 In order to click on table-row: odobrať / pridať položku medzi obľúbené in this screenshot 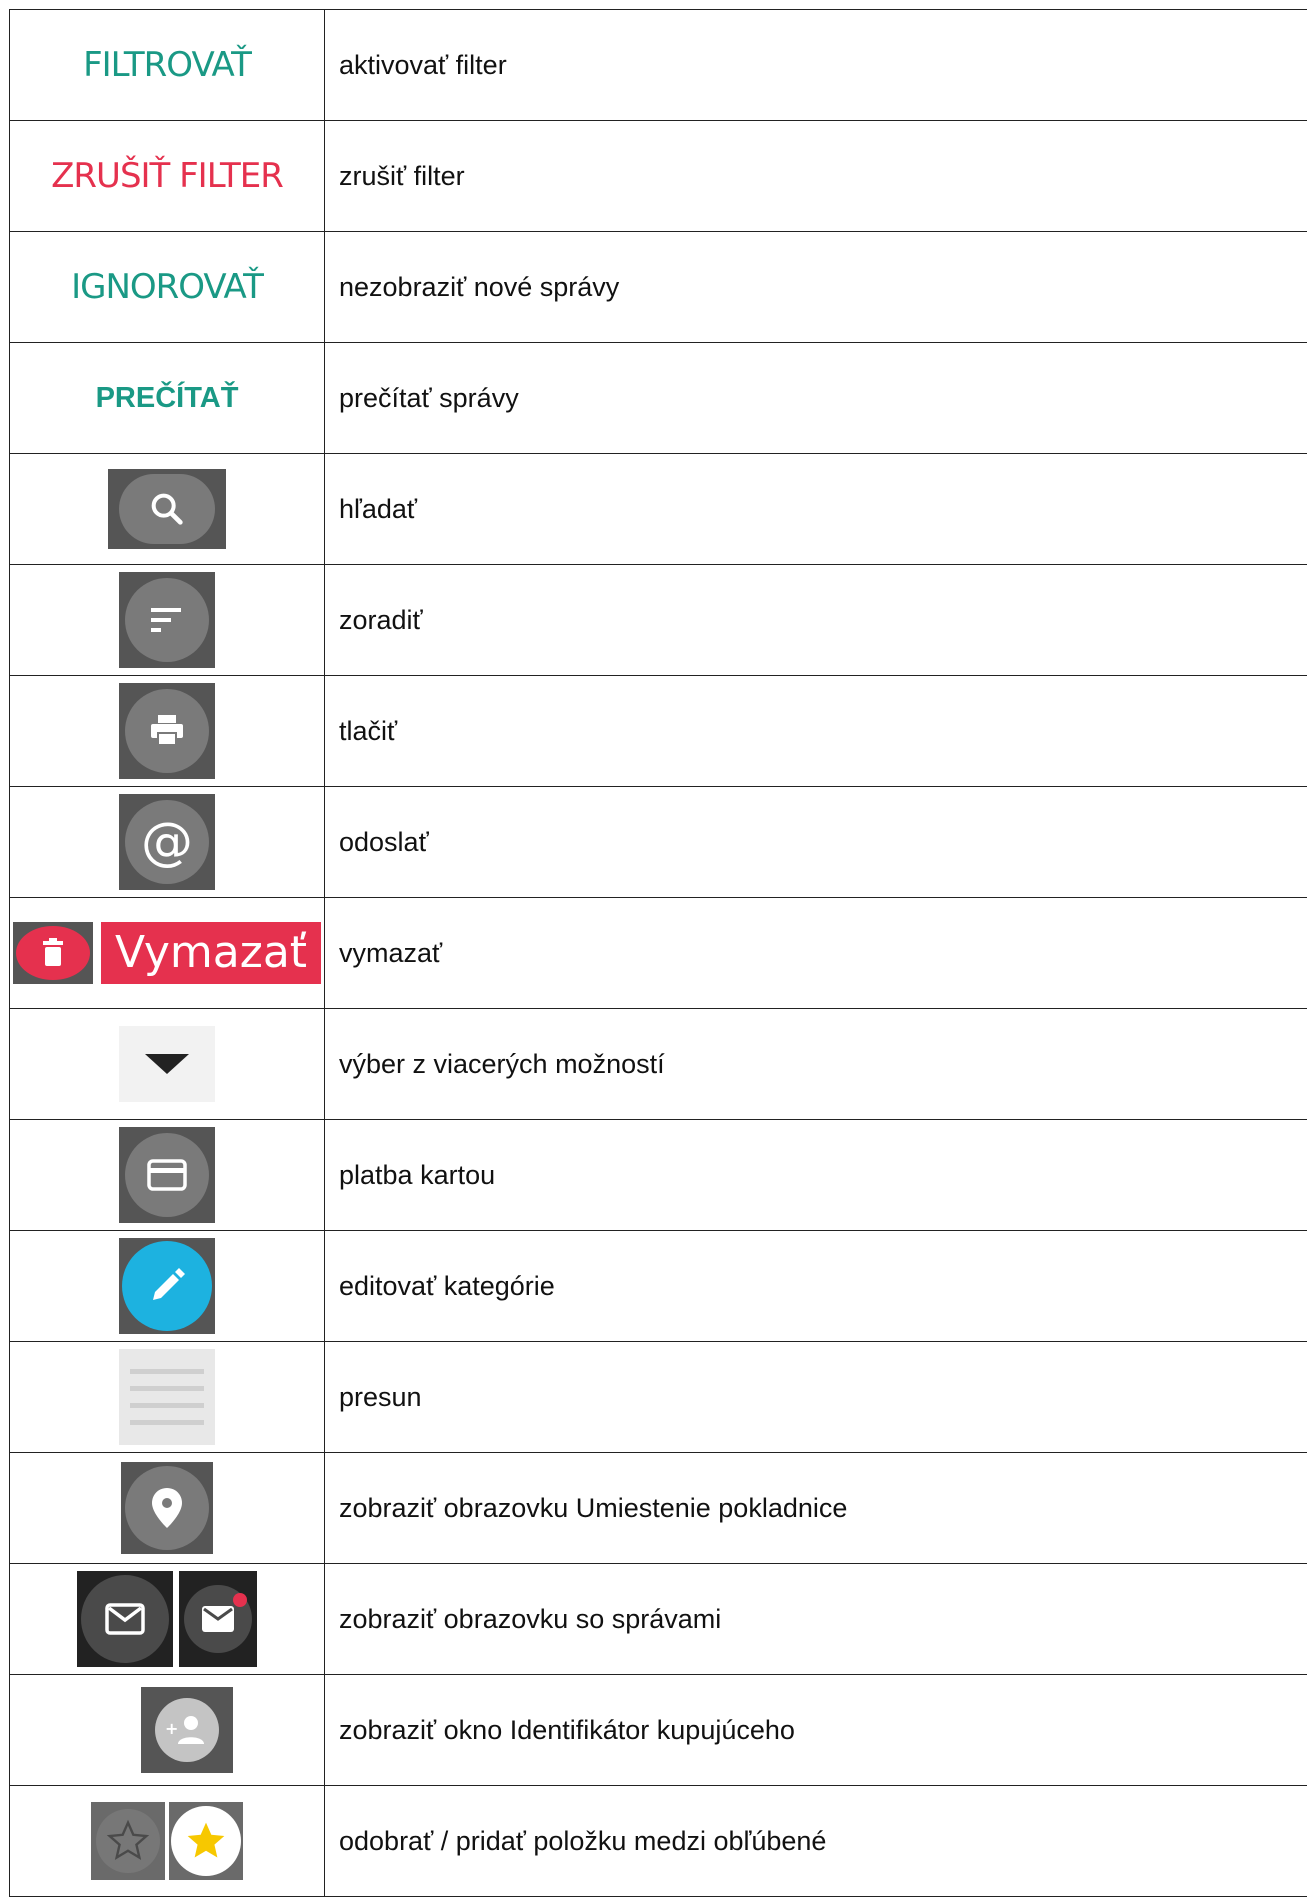, I will do `click(658, 1841)`.